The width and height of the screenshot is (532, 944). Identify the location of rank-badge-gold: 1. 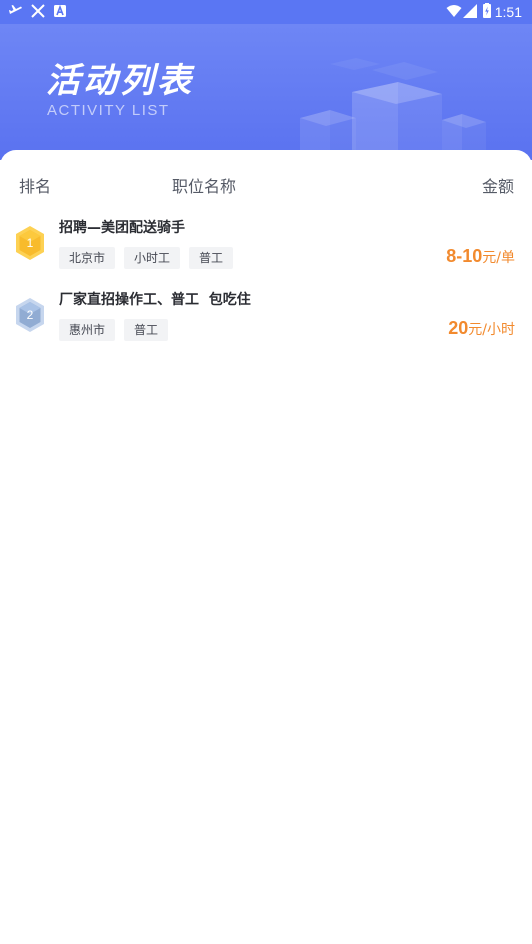
(30, 243).